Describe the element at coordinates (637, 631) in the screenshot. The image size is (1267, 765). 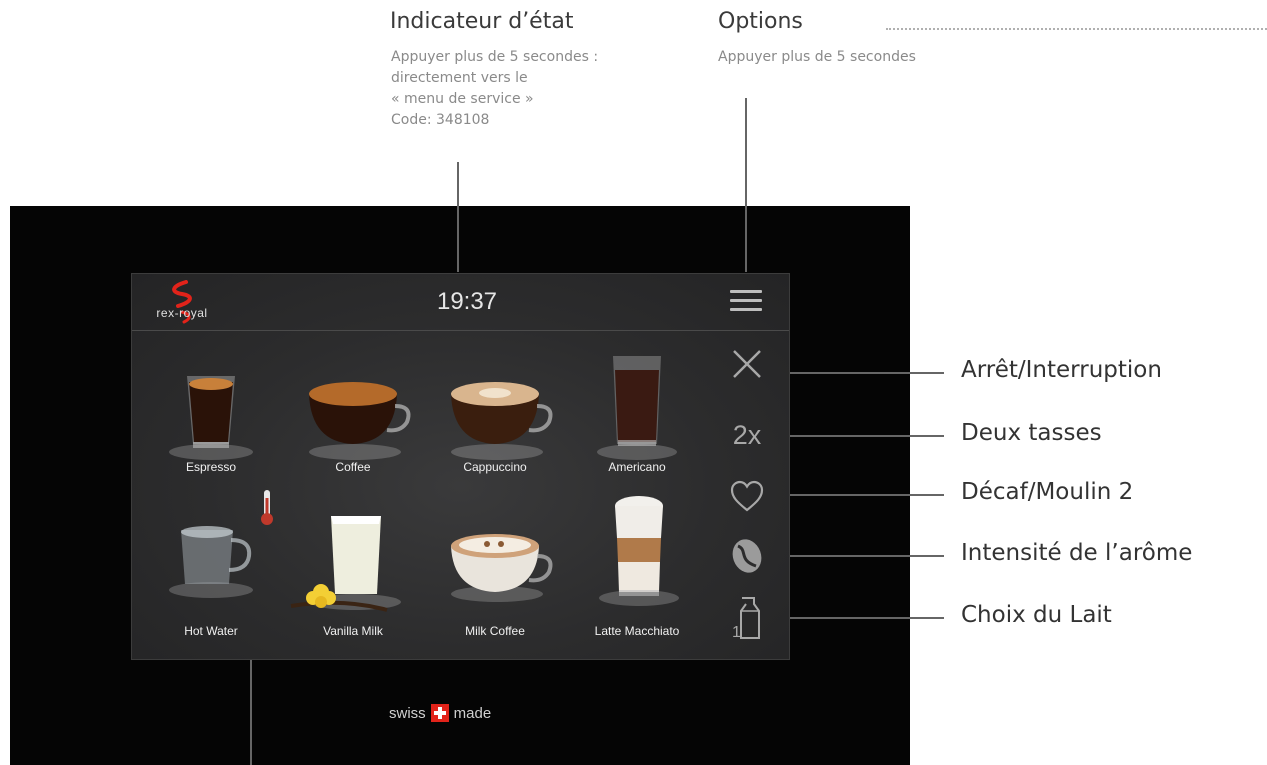
I see `drink-label: Latte Macchiato` at that location.